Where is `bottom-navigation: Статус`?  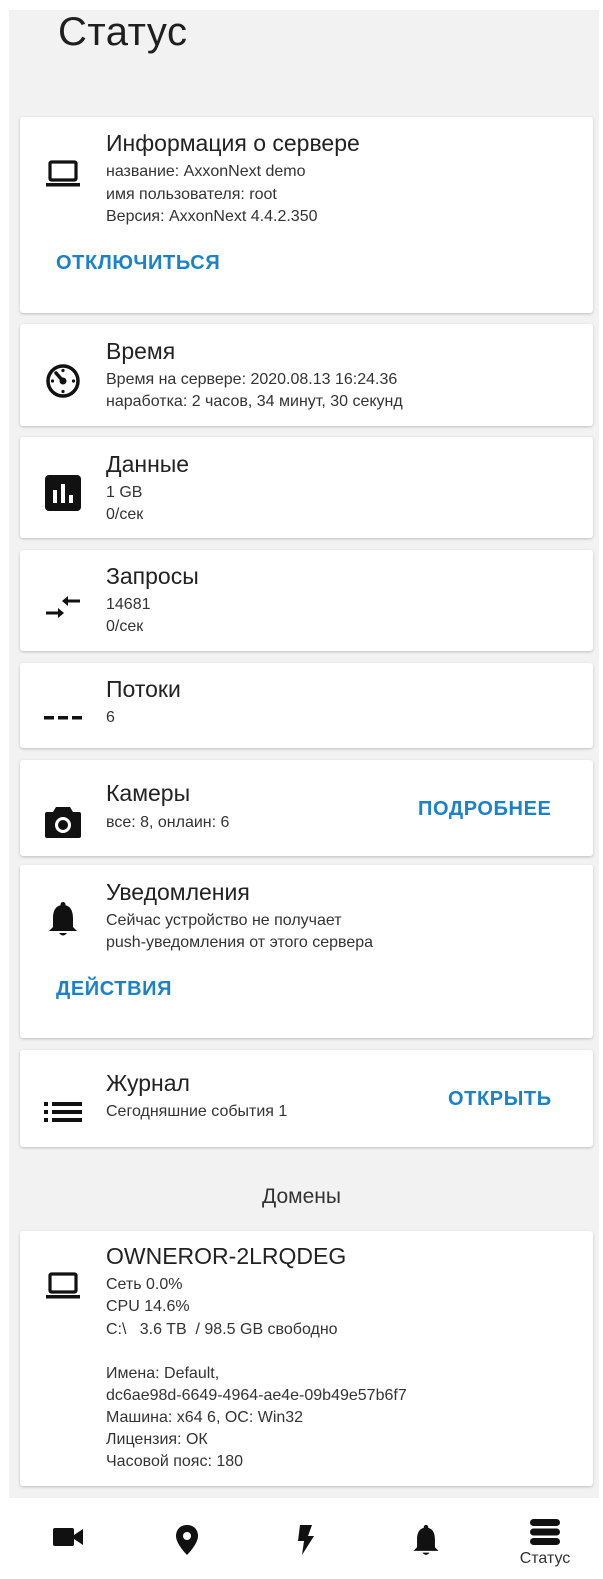 bottom-navigation: Статус is located at coordinates (301, 1539).